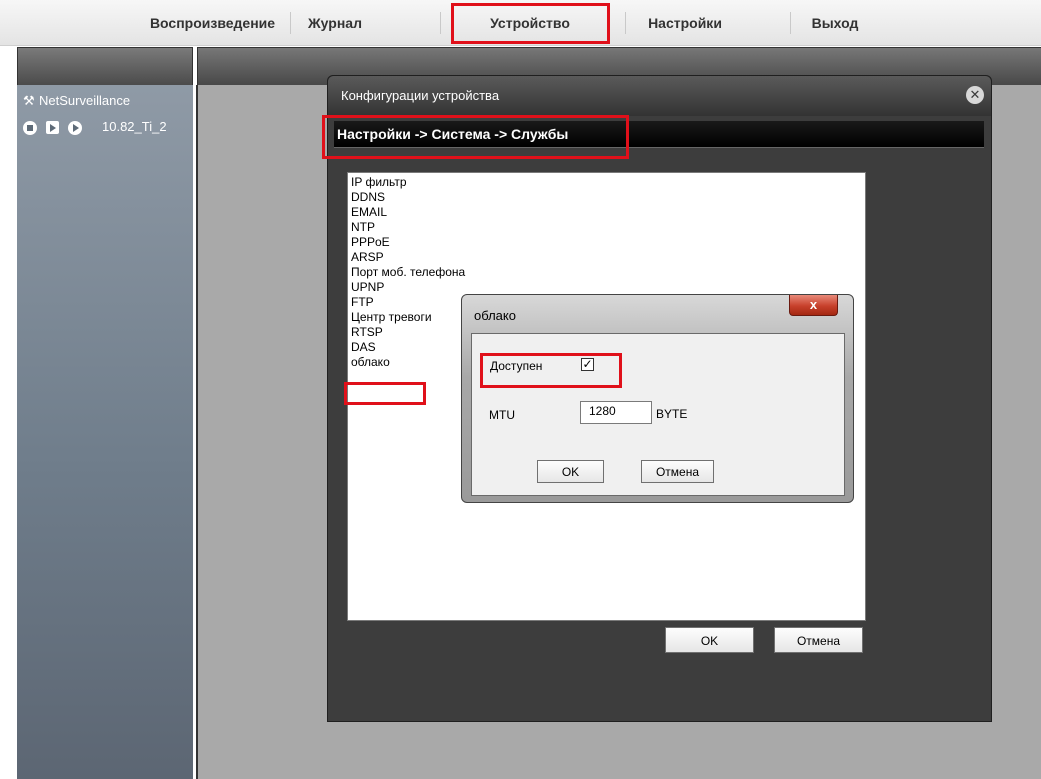 The width and height of the screenshot is (1041, 779). What do you see at coordinates (370, 242) in the screenshot?
I see `list-item: PPPoE` at bounding box center [370, 242].